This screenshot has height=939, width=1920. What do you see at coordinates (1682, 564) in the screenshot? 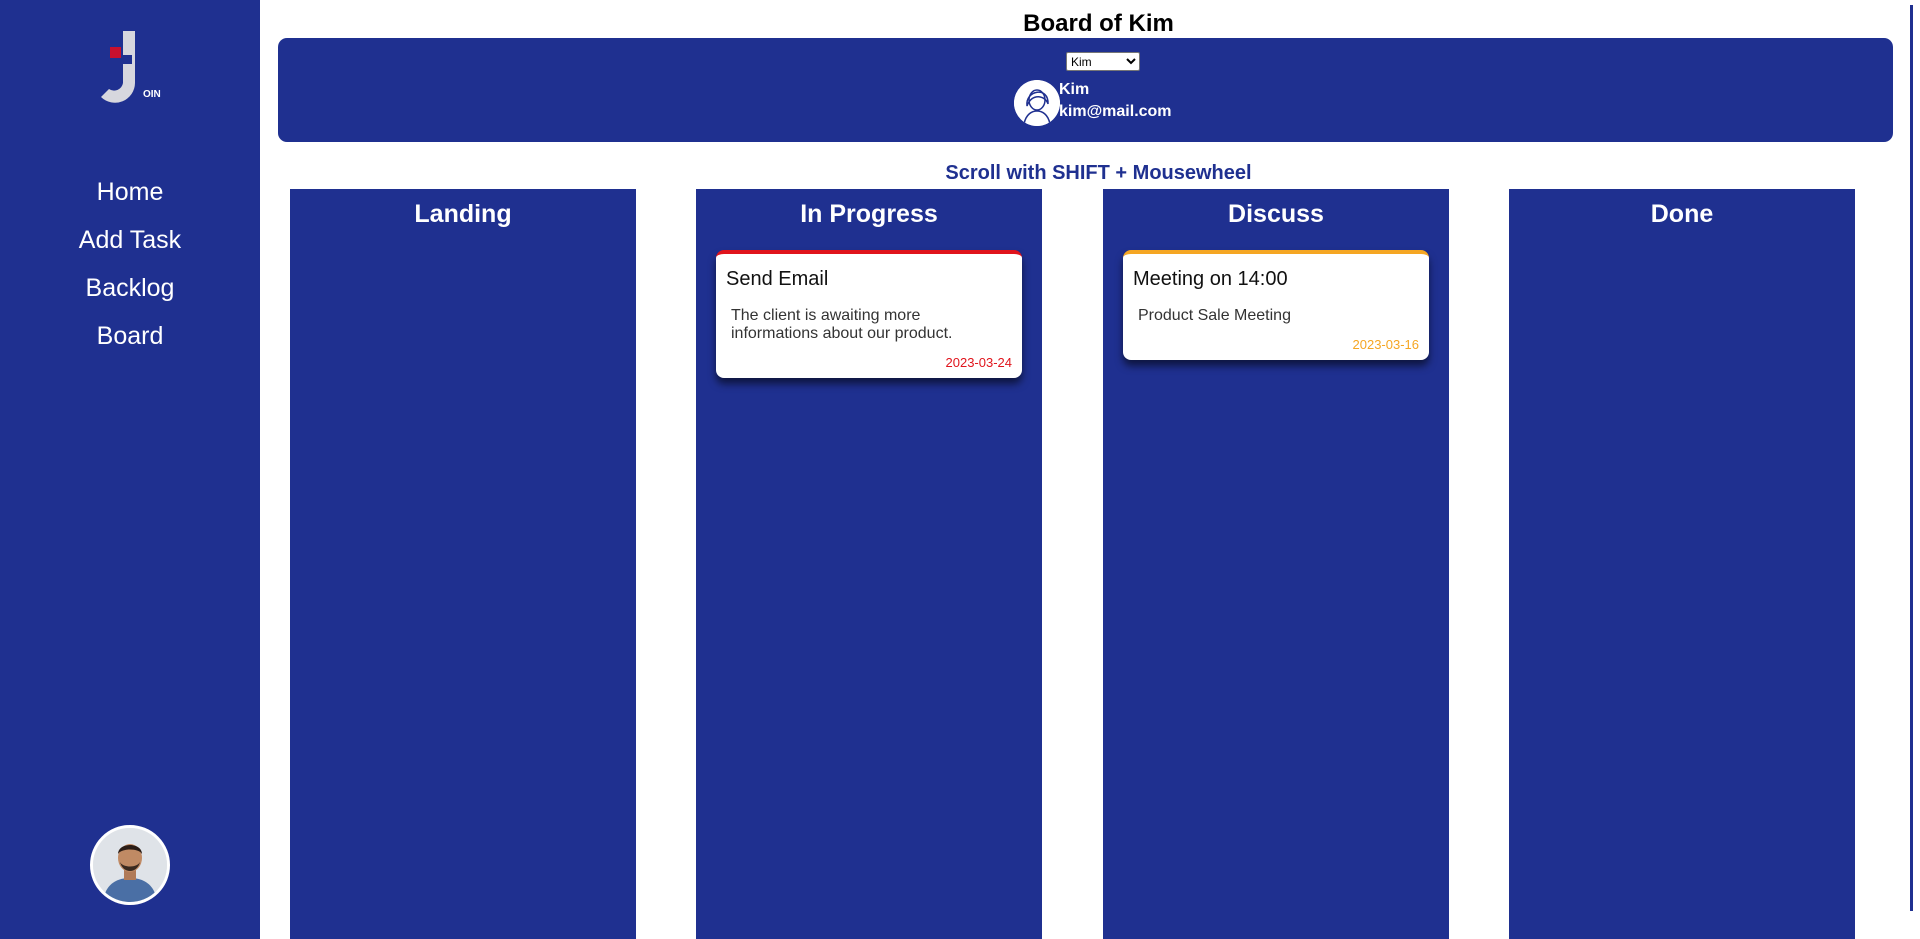
I see `column-done: Done` at bounding box center [1682, 564].